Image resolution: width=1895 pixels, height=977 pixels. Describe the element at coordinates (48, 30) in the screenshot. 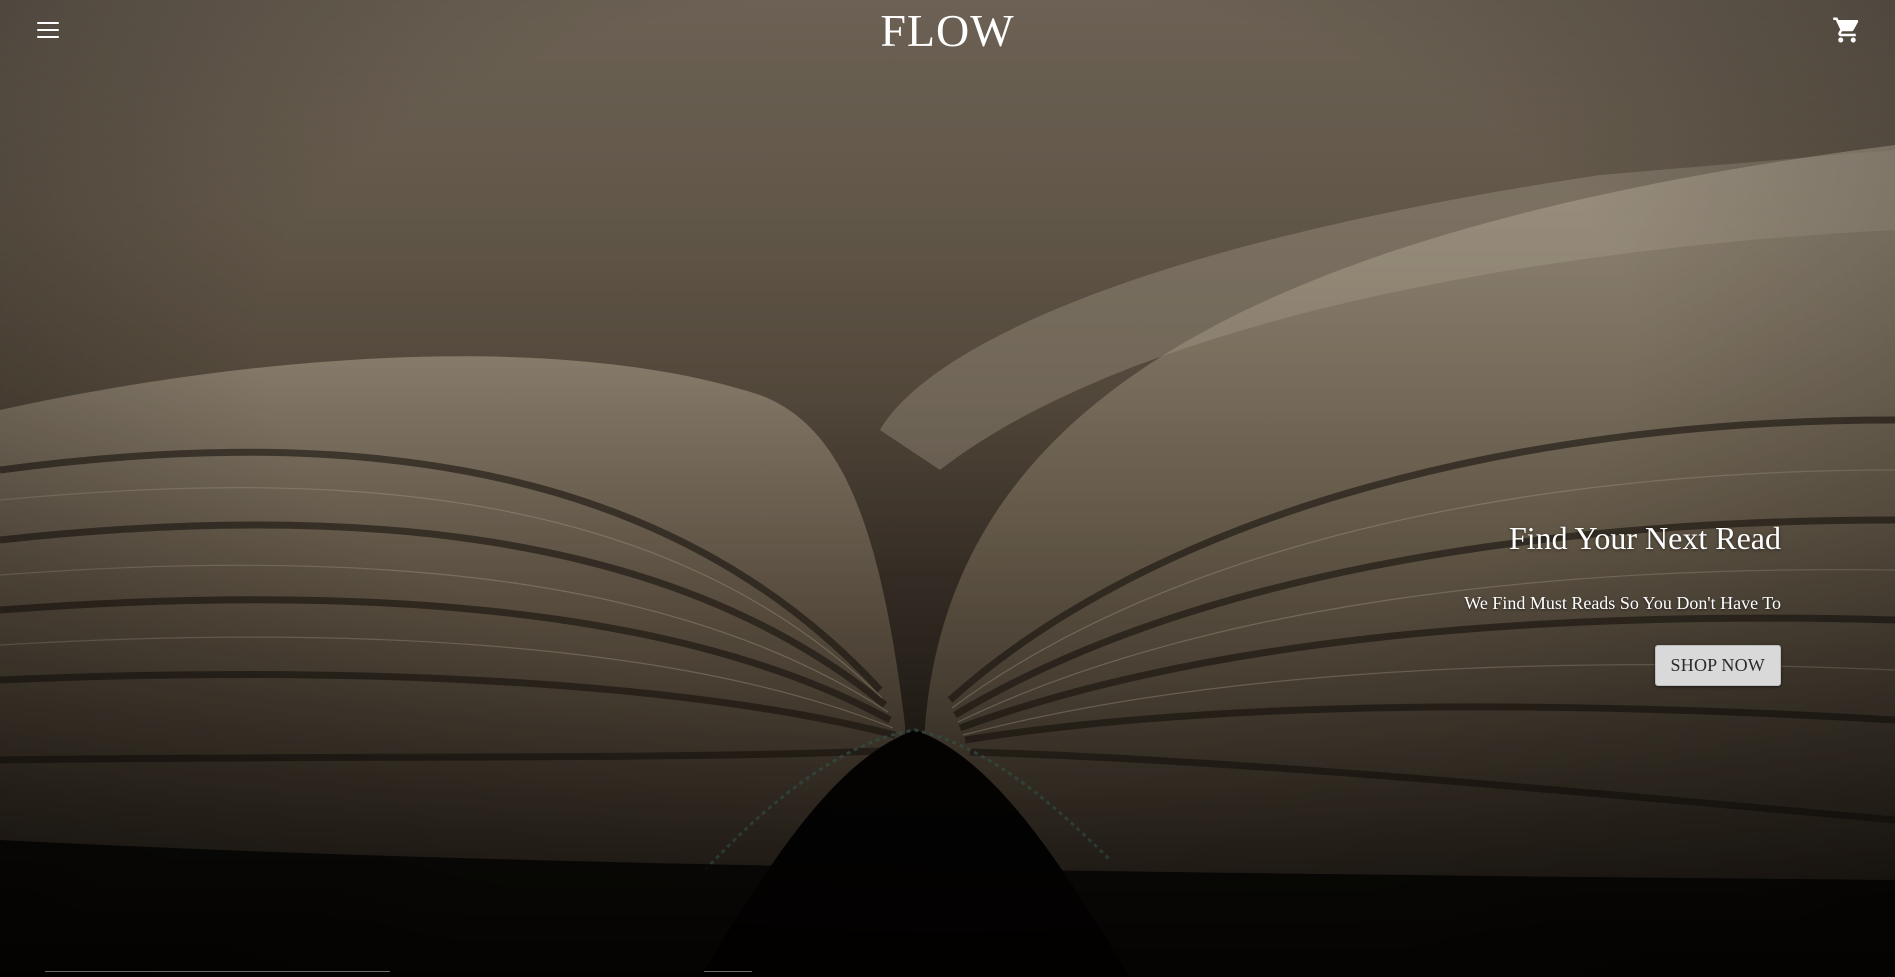

I see `hamburger-menu-icon` at that location.